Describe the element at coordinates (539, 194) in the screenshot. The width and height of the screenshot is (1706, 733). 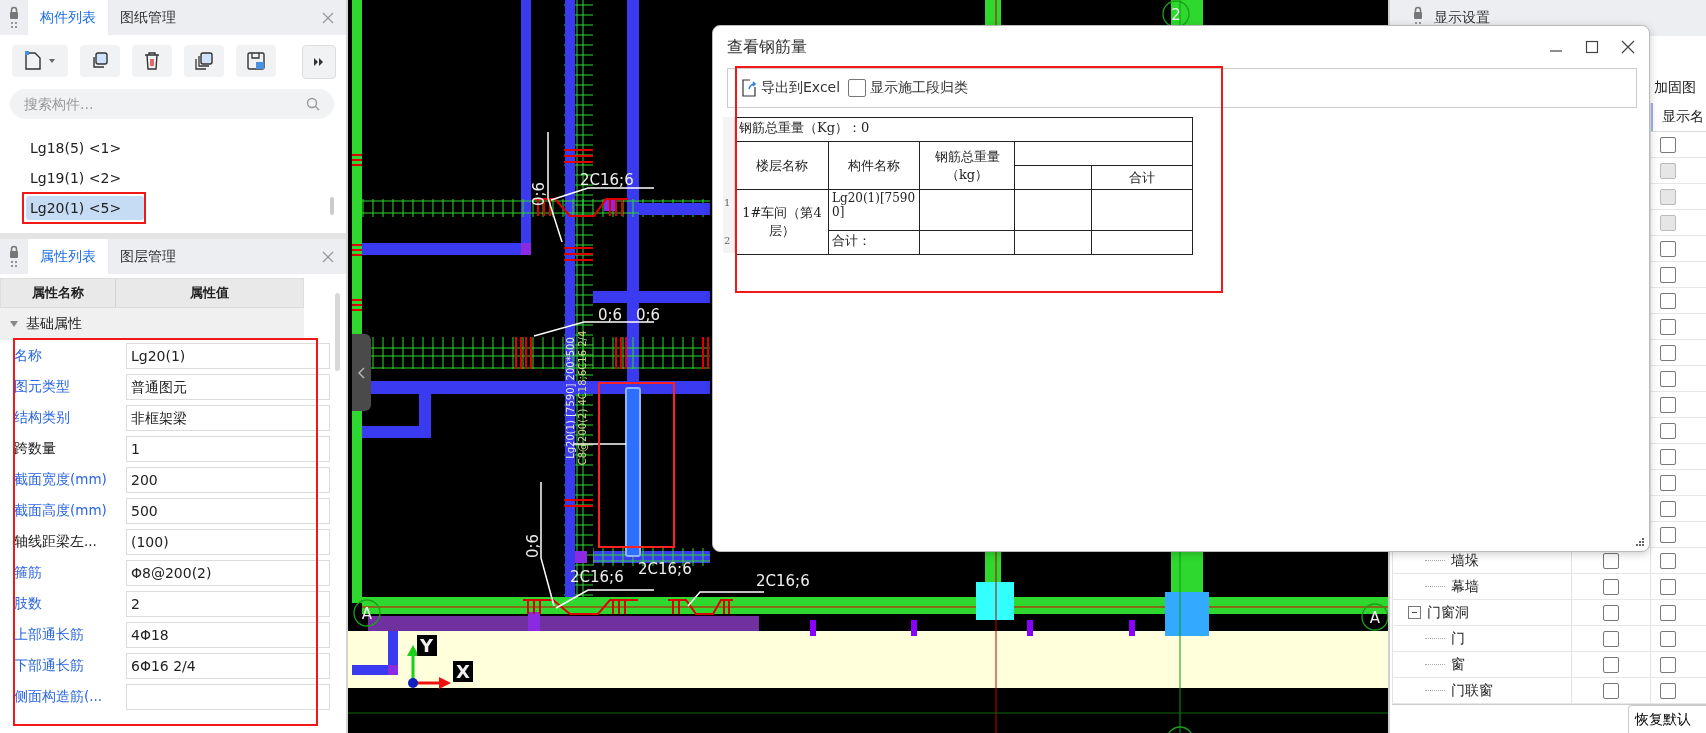
I see `rebar-label: 0;6` at that location.